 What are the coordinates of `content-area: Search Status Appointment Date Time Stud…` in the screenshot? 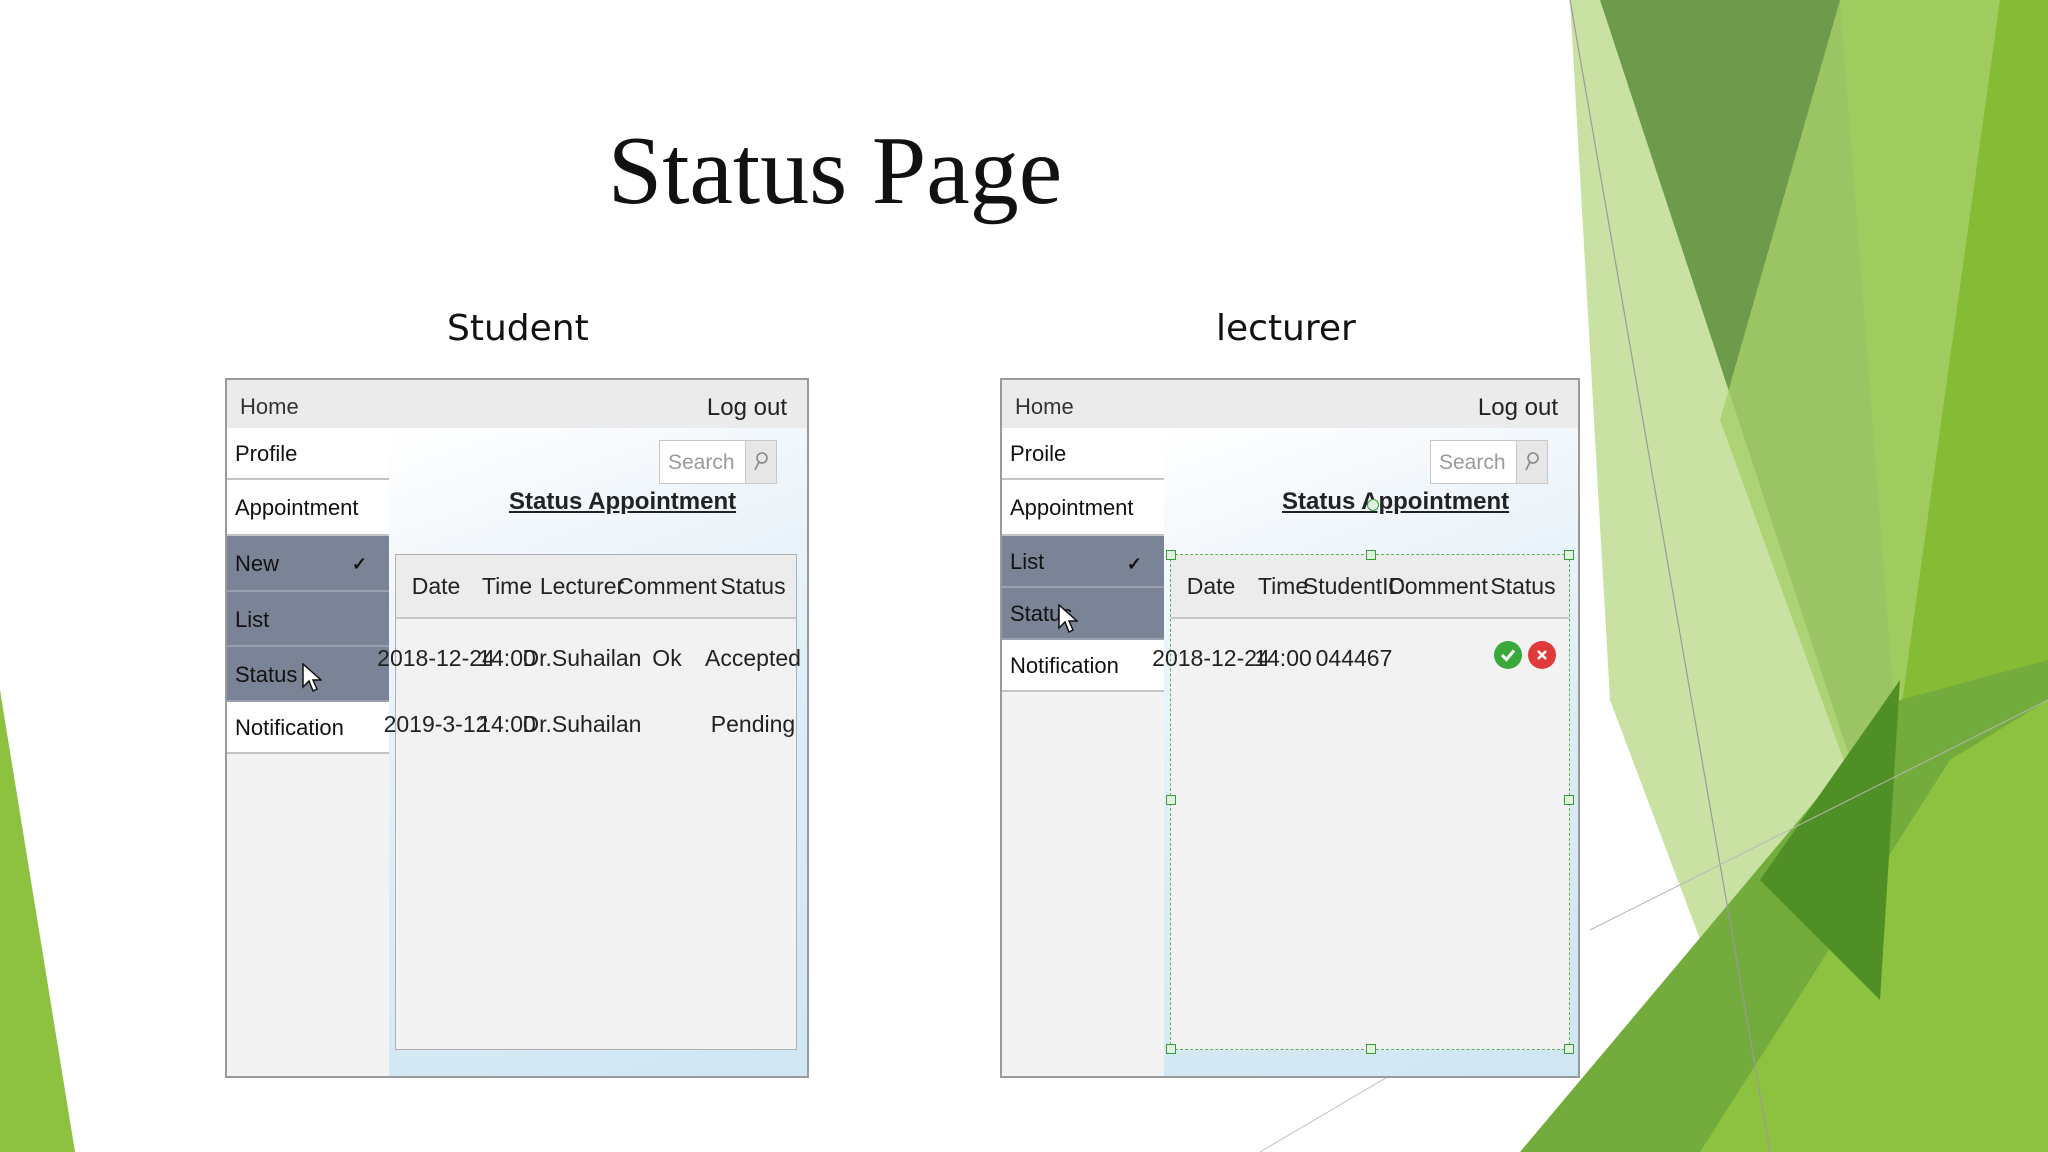 It's located at (1365, 752).